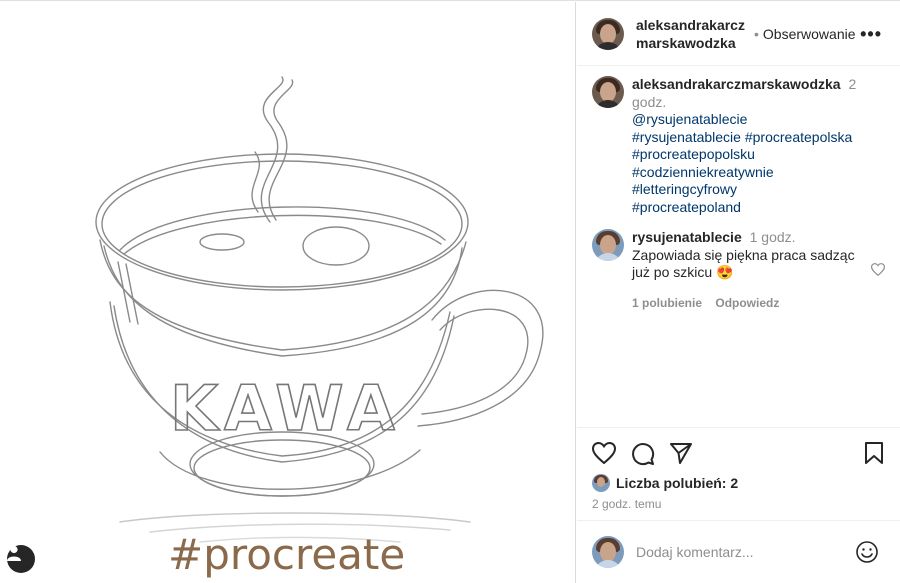  What do you see at coordinates (736, 84) in the screenshot?
I see `caption-author: aleksandrakarczmarskawodzka` at bounding box center [736, 84].